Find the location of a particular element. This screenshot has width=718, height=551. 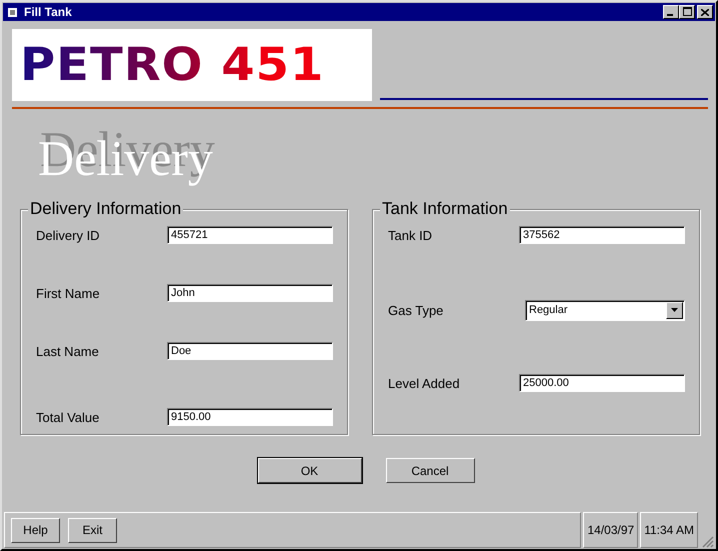

heading: Delivery is located at coordinates (125, 158).